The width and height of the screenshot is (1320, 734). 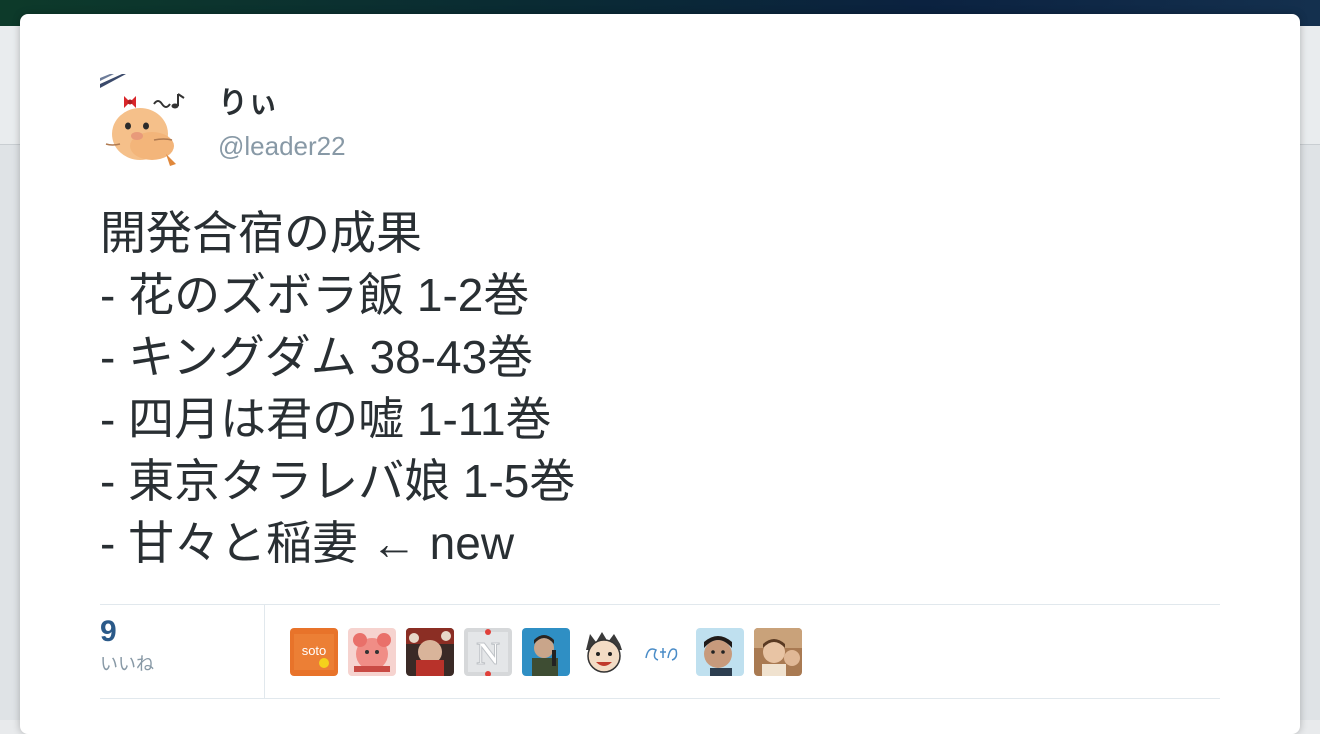 I want to click on user-avatar, so click(x=148, y=122).